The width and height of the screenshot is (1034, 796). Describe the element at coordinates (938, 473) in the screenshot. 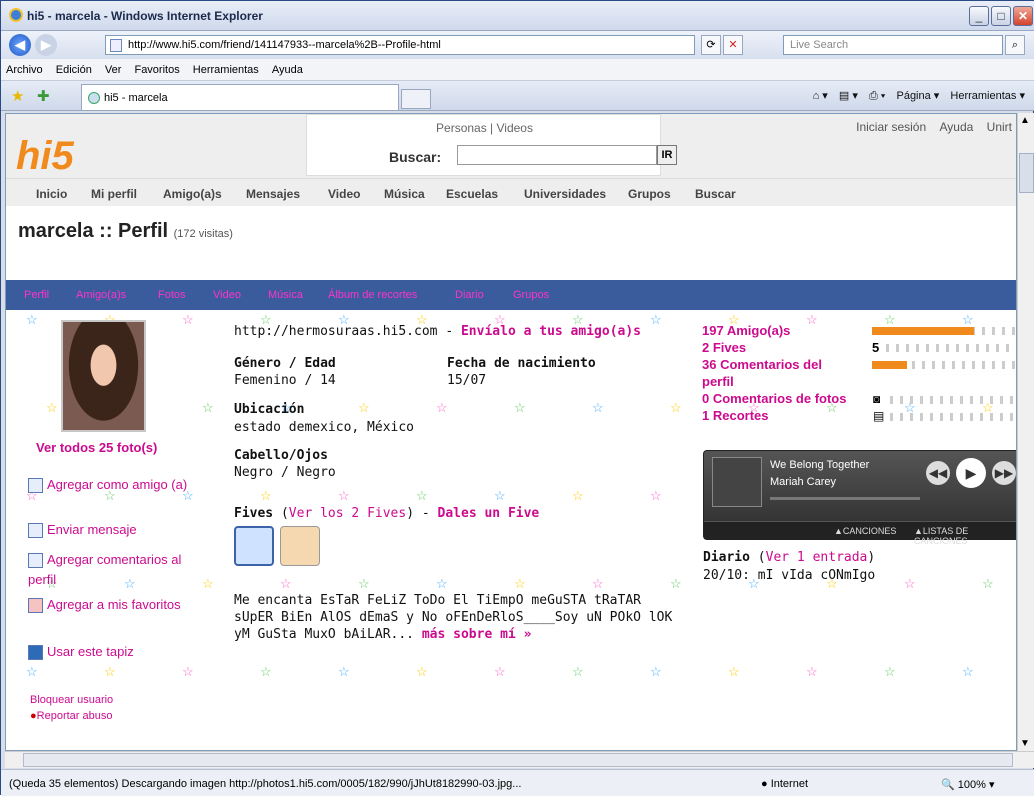

I see `rewind-icon: ◀◀` at that location.